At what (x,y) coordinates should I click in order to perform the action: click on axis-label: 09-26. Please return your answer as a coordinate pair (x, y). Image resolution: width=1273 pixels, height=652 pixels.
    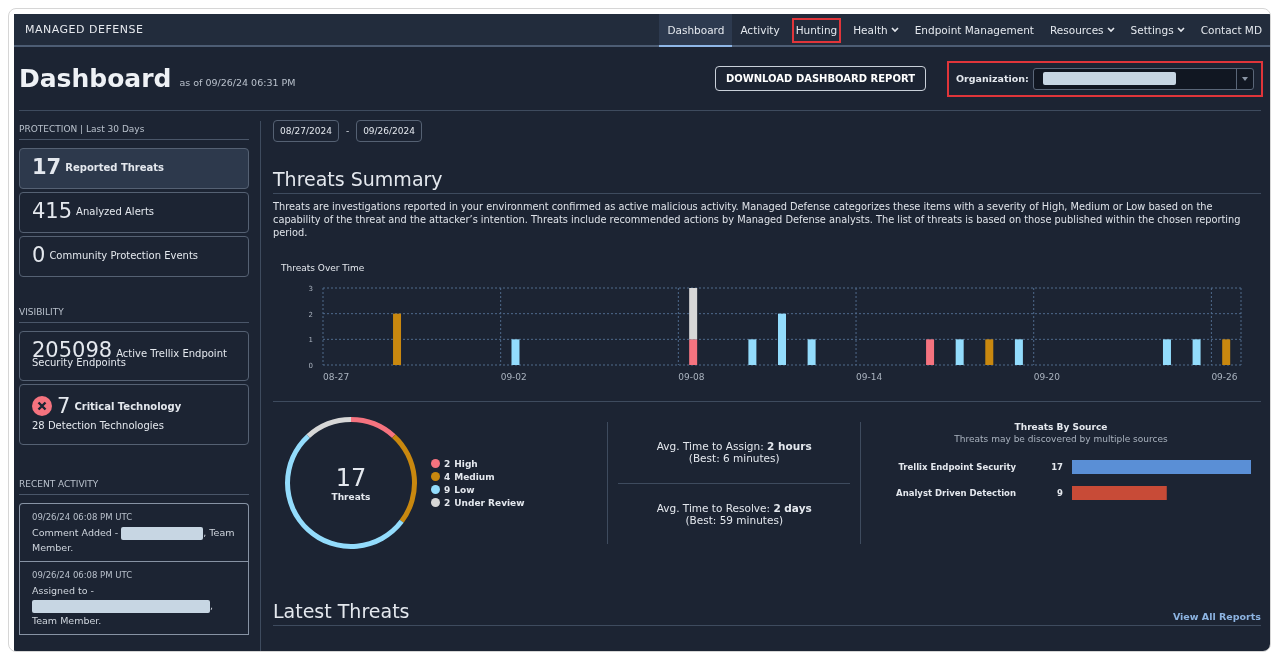
    Looking at the image, I should click on (1224, 377).